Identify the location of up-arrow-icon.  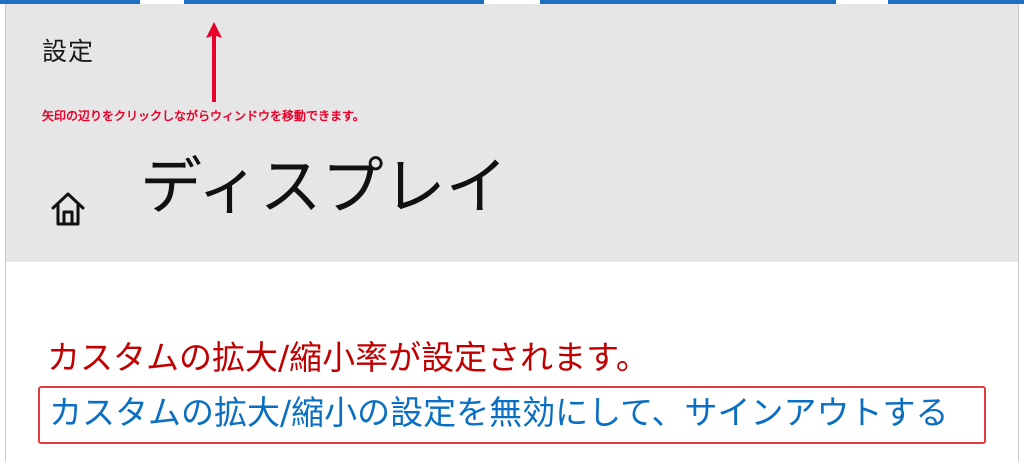
(214, 62).